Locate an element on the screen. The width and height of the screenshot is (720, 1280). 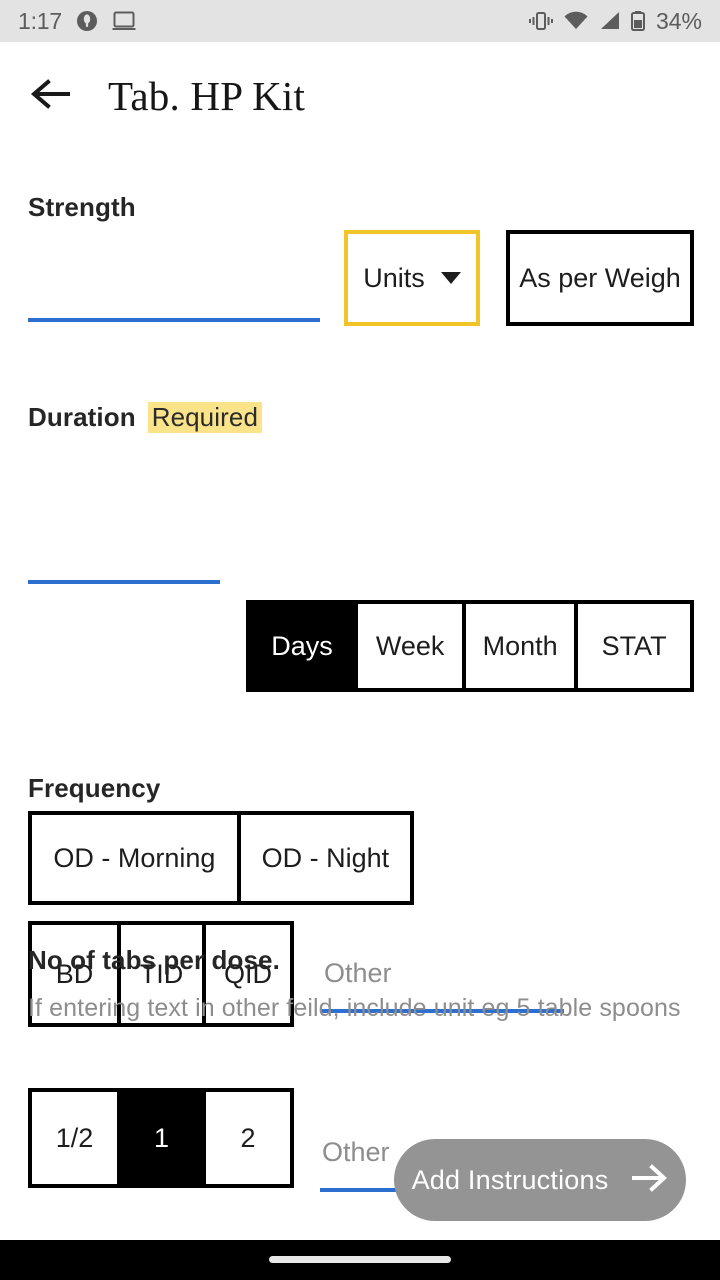
strength-label: Strength is located at coordinates (82, 207).